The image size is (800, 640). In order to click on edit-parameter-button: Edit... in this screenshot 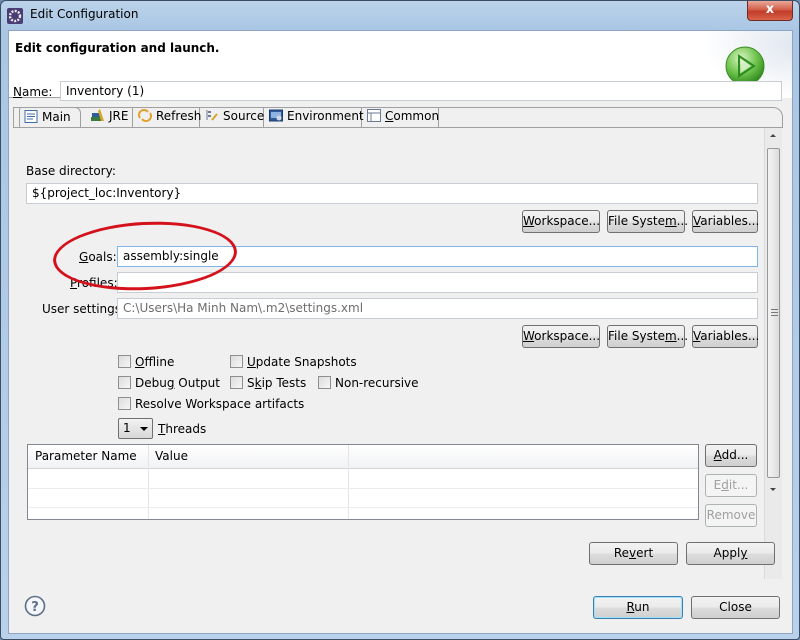, I will do `click(731, 485)`.